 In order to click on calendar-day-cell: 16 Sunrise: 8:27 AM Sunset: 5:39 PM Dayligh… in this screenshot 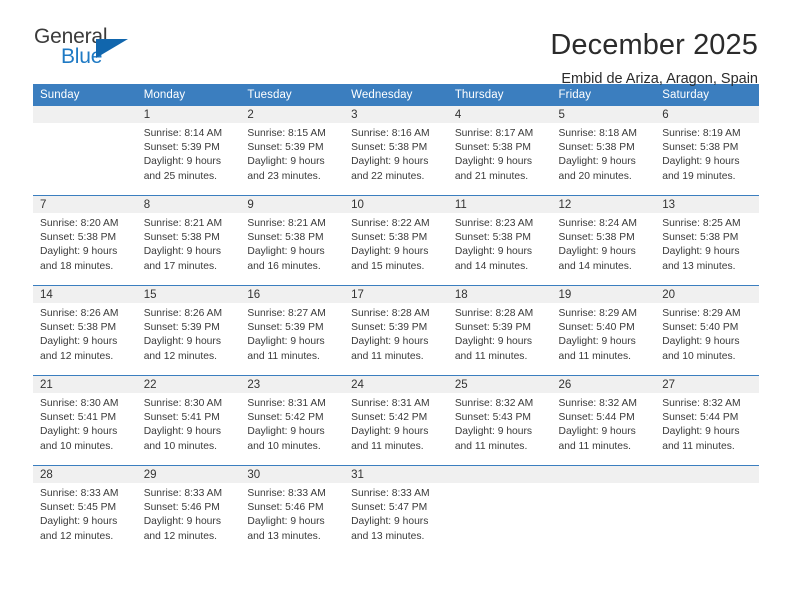, I will do `click(292, 330)`.